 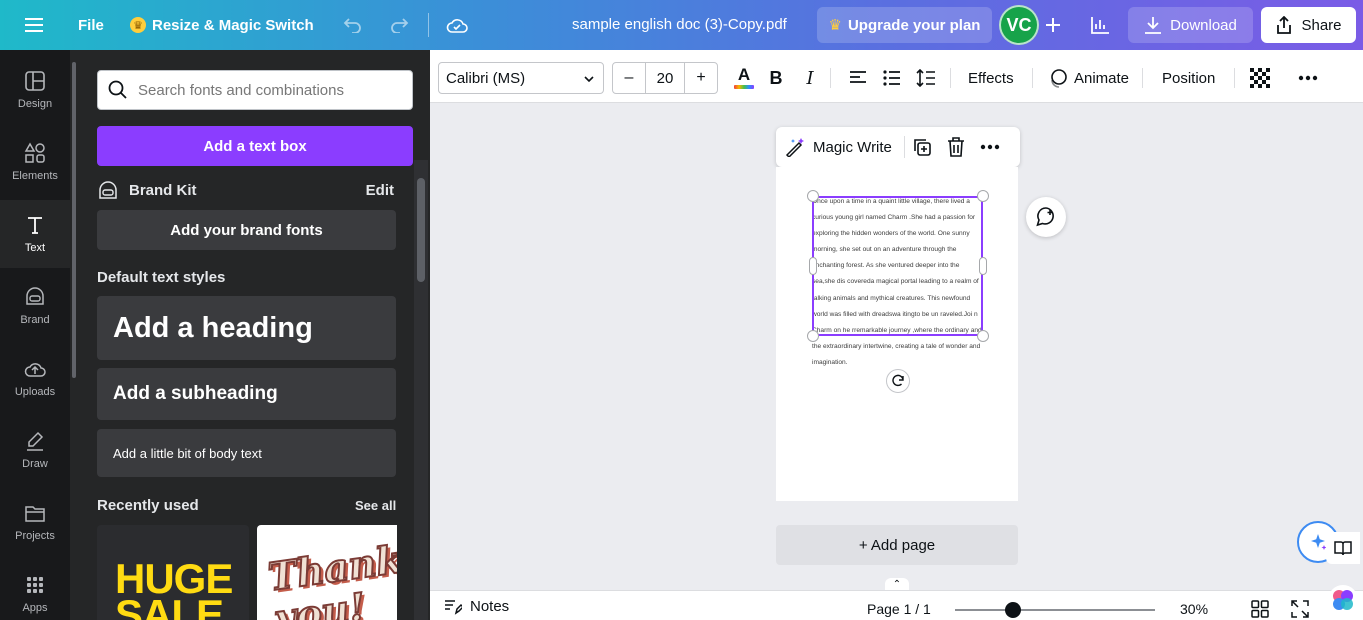 I want to click on text-color-button: A, so click(x=744, y=78).